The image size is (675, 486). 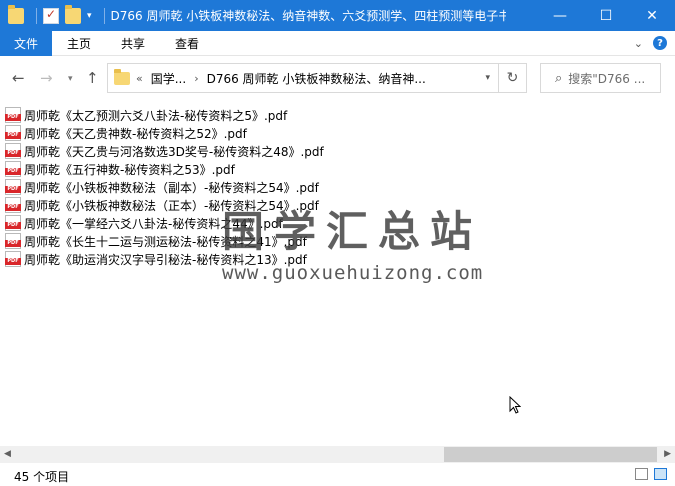 What do you see at coordinates (330, 205) in the screenshot?
I see `list-item: 周师乾《小铁板神数秘法（正本）-秘传资料之54》.pdf` at bounding box center [330, 205].